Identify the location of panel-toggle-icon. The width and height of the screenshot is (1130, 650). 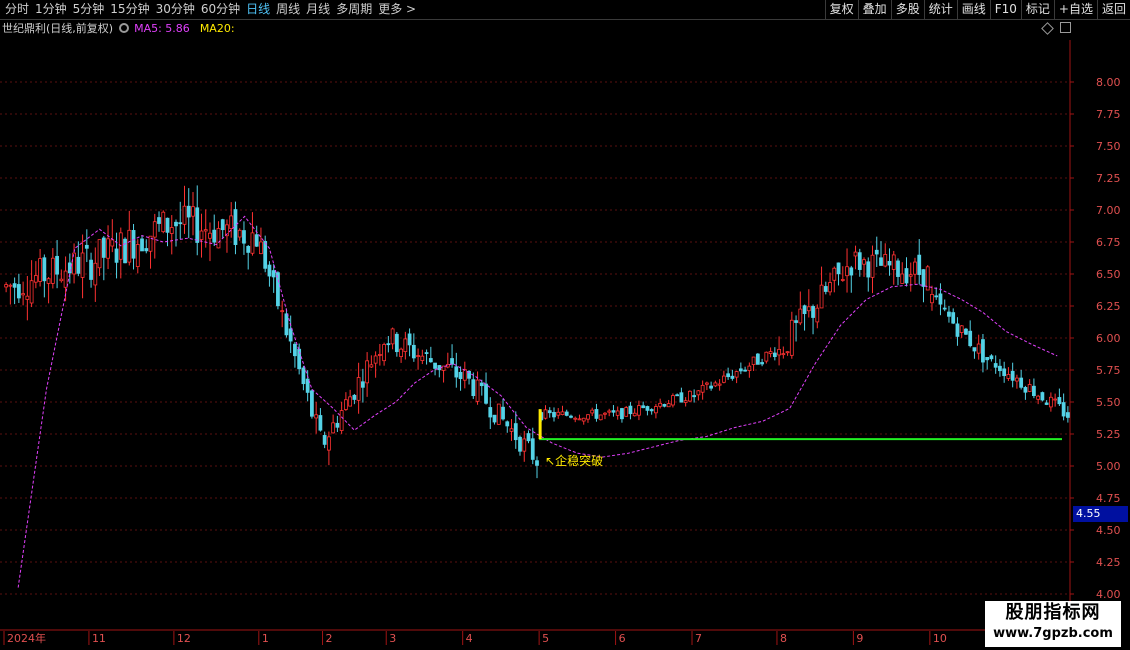
(1065, 27).